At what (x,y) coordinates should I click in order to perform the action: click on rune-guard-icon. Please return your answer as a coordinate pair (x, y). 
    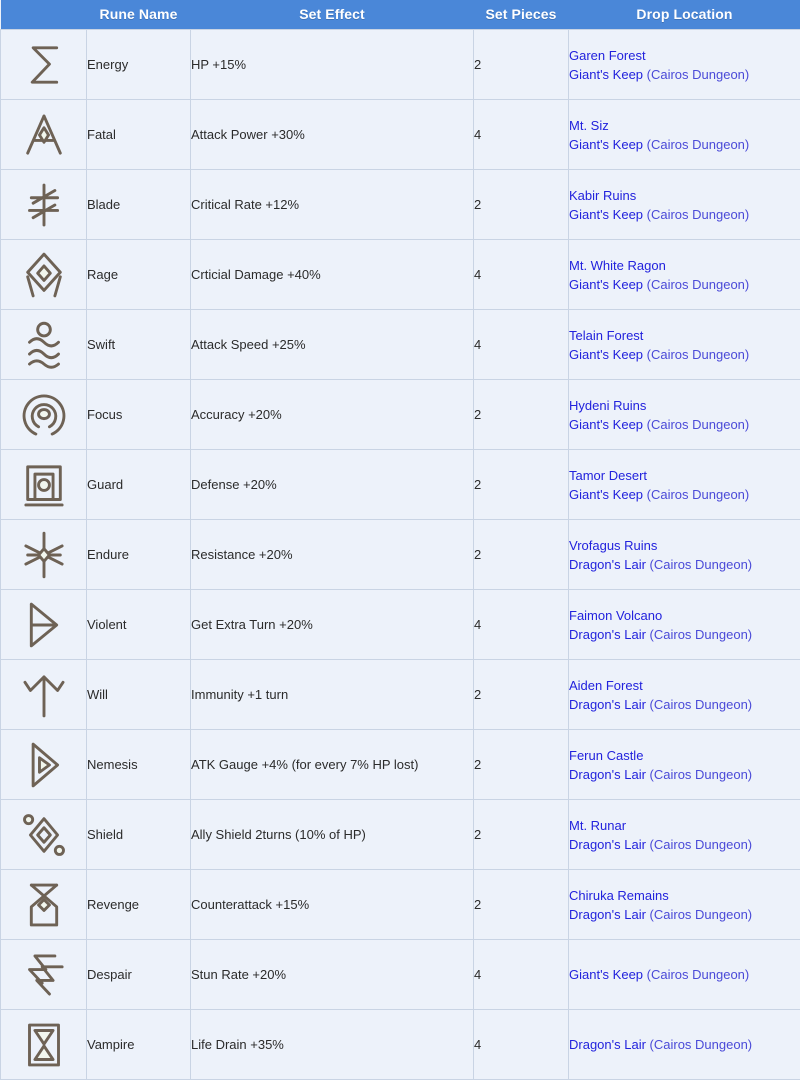
    Looking at the image, I should click on (44, 485).